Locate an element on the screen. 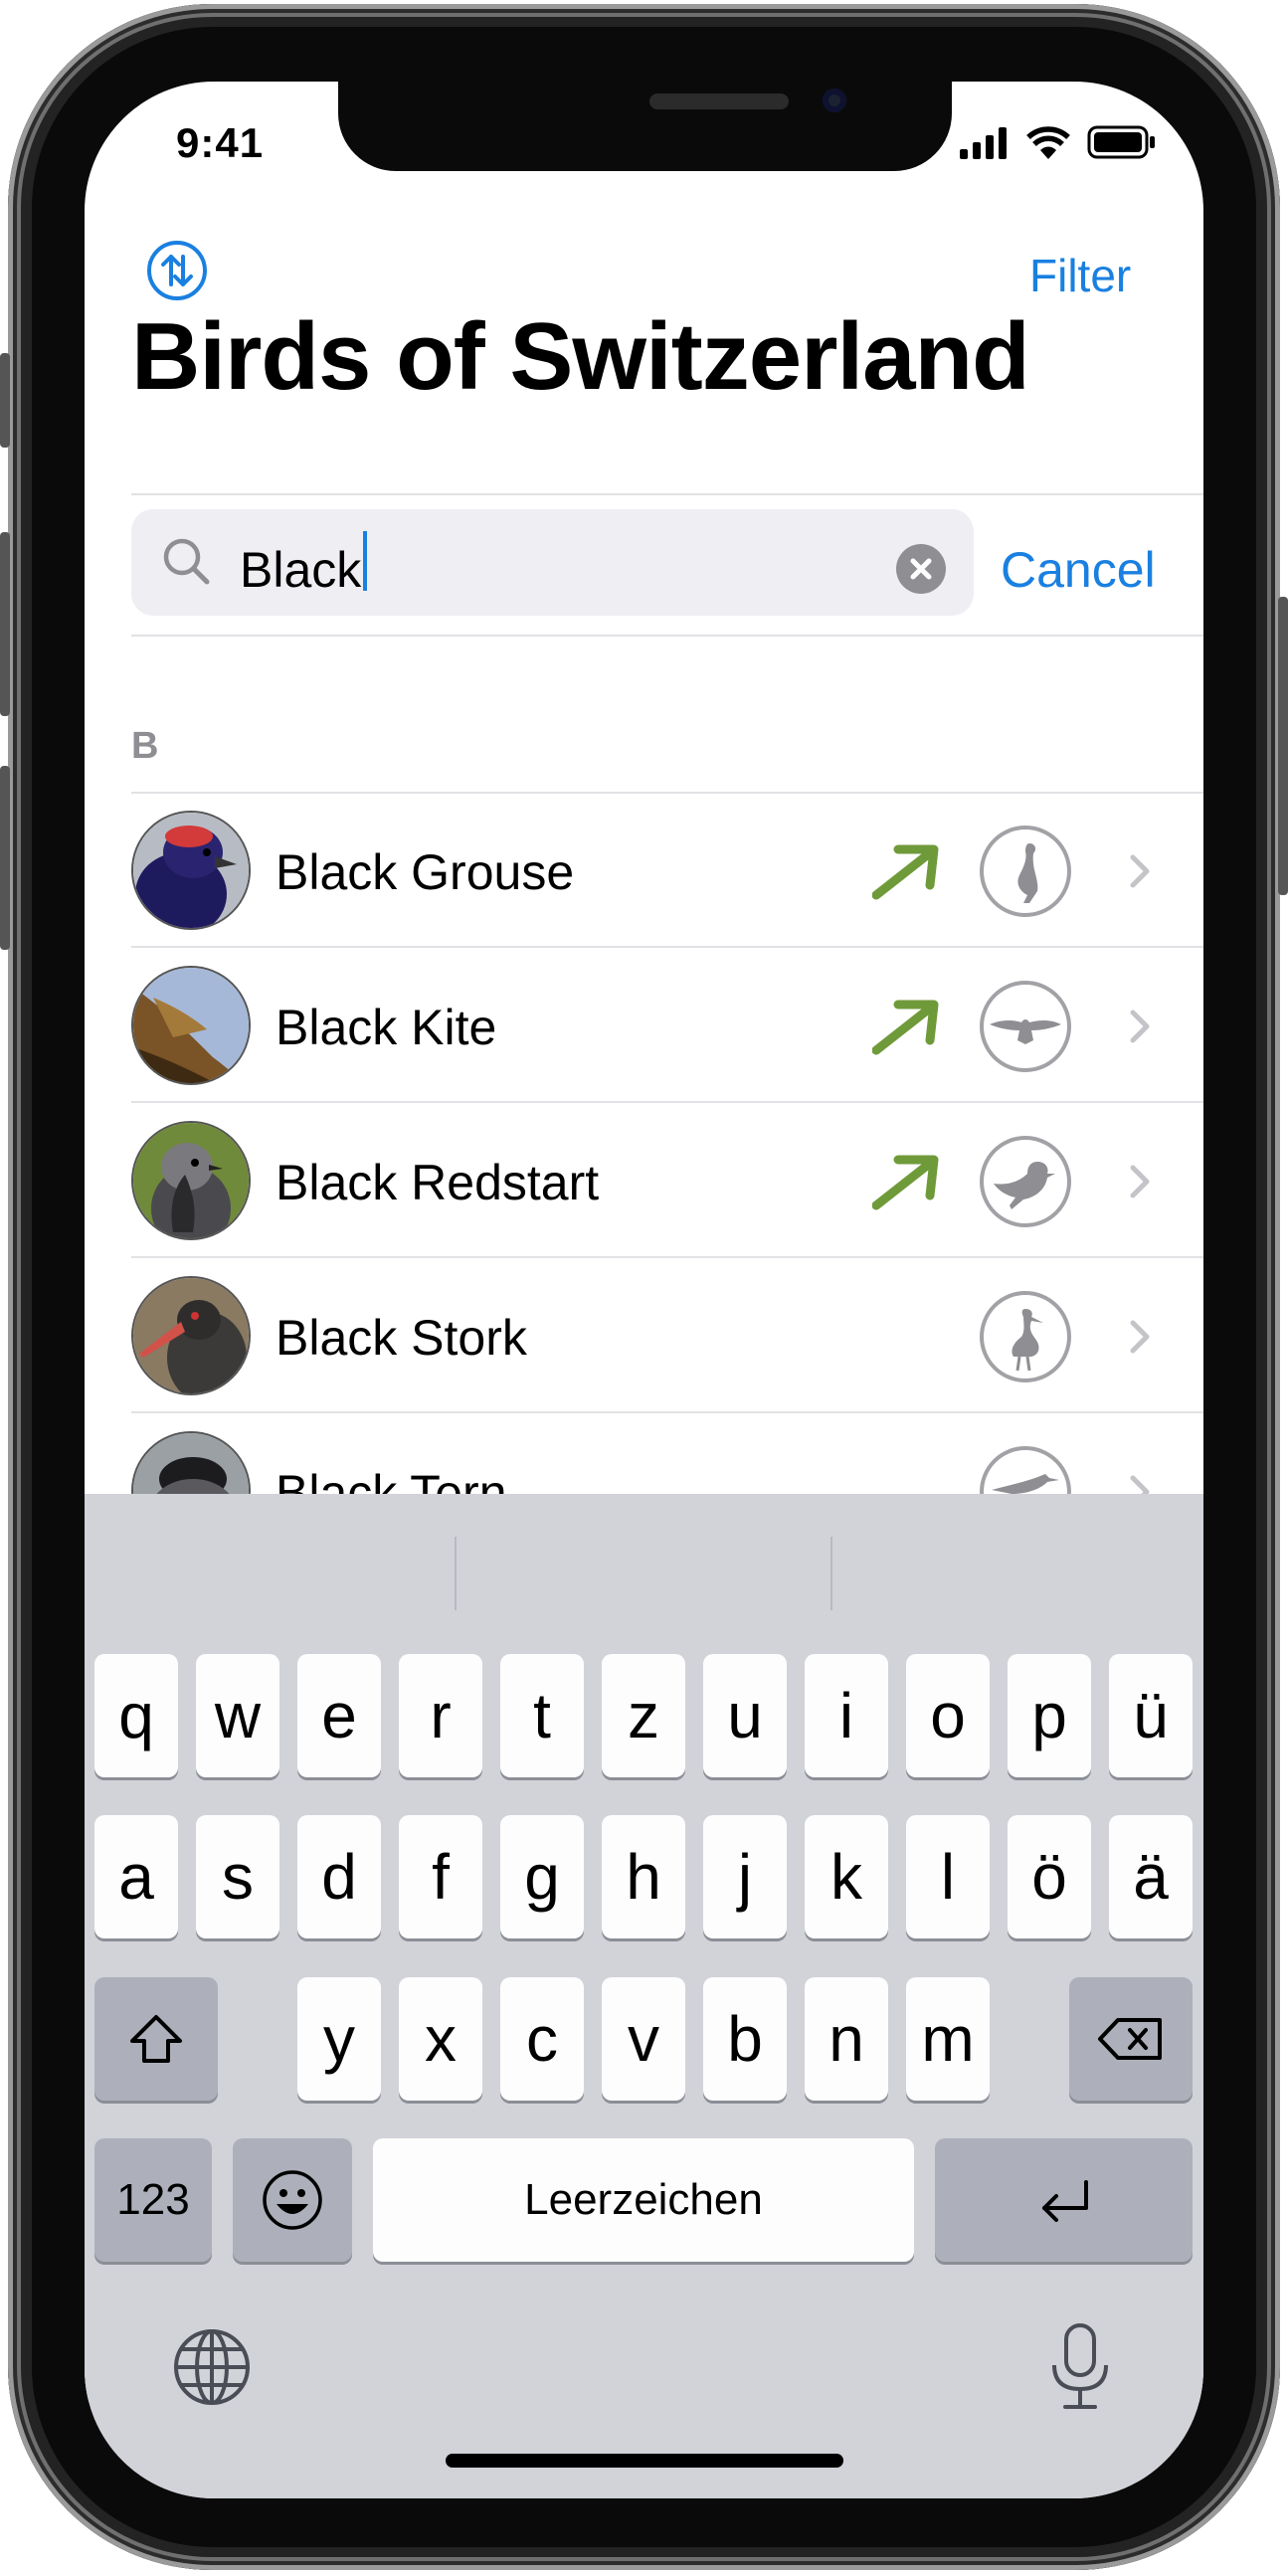 The width and height of the screenshot is (1288, 2576). delete-key is located at coordinates (1131, 2039).